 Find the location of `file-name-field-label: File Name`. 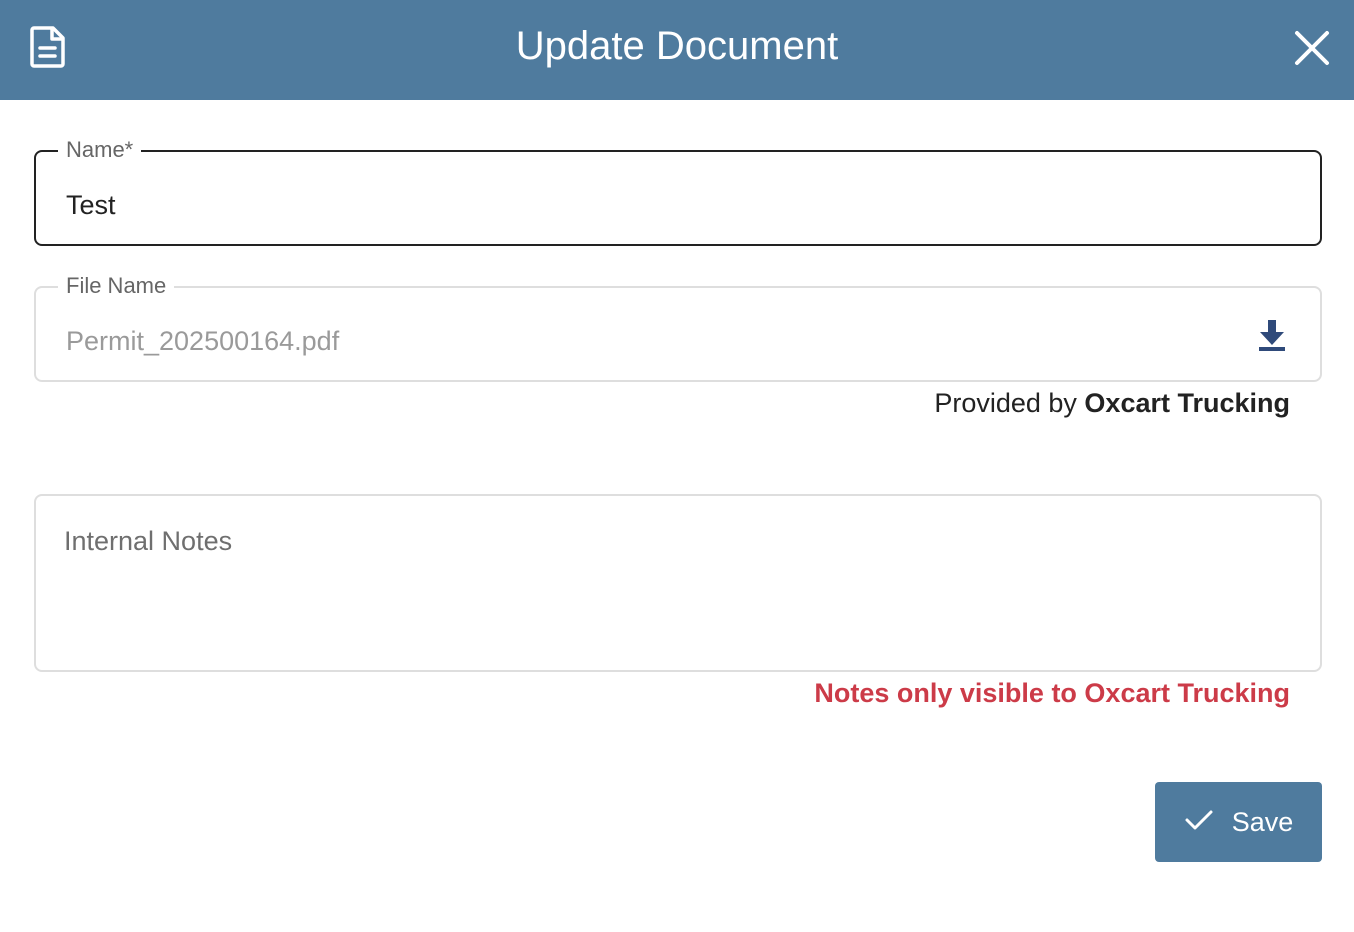

file-name-field-label: File Name is located at coordinates (116, 286).